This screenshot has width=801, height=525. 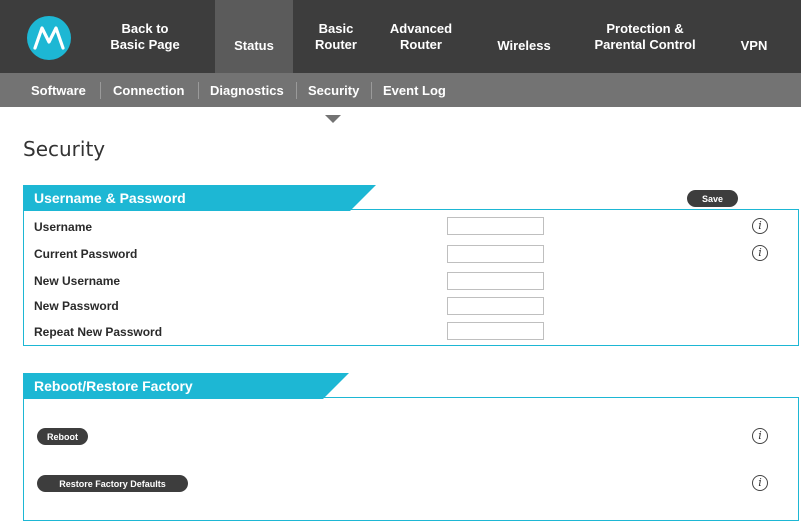 I want to click on subnav-diagnostics-label: Diagnostics, so click(x=247, y=90).